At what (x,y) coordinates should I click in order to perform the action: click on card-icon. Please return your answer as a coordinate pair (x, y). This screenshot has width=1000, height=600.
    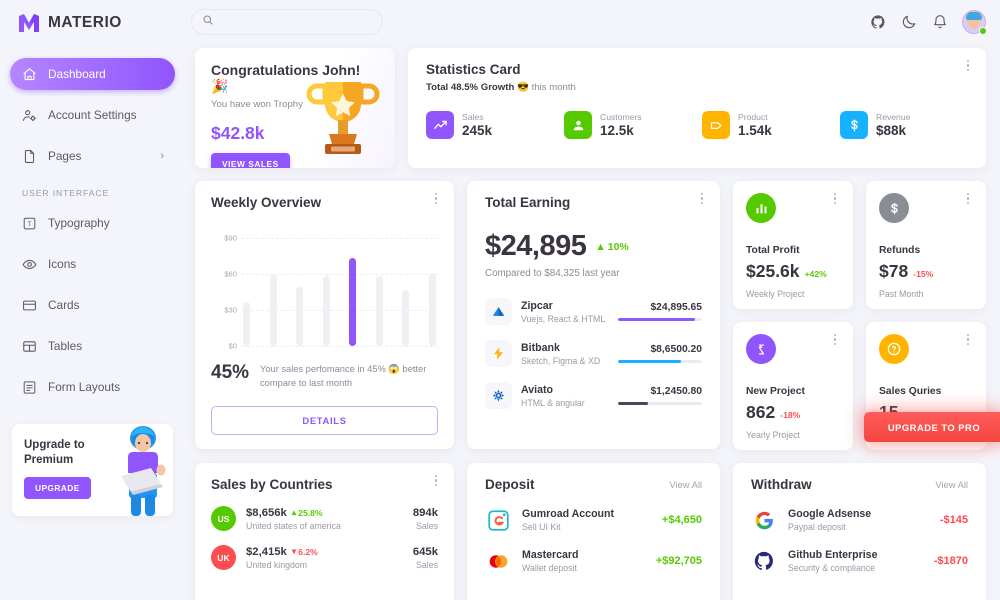
    Looking at the image, I should click on (29, 305).